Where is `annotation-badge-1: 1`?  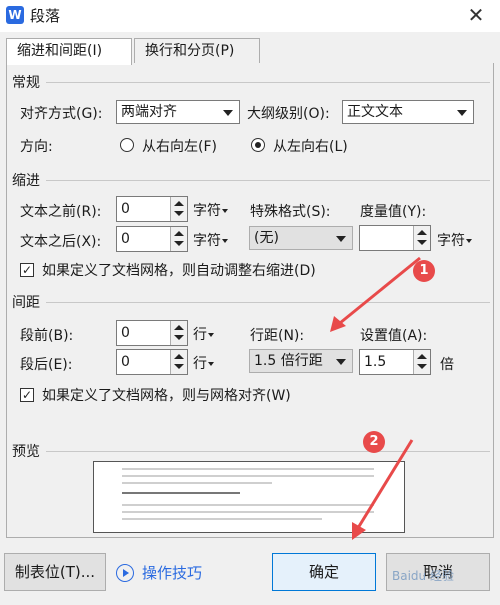 annotation-badge-1: 1 is located at coordinates (424, 271).